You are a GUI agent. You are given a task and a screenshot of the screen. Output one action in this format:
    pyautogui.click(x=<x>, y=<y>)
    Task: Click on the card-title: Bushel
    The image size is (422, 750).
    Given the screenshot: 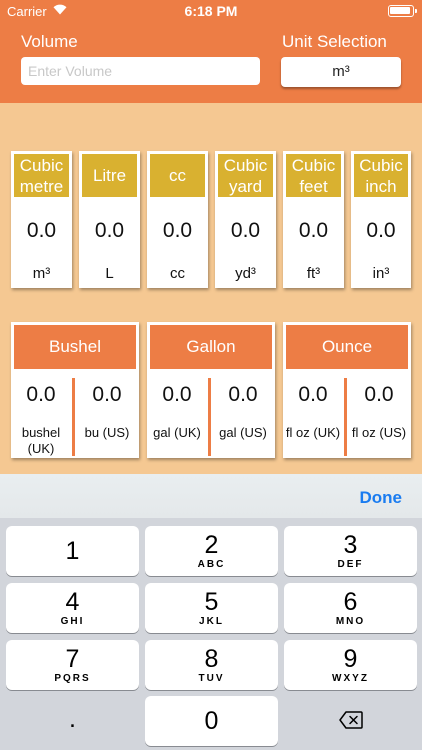 What is the action you would take?
    pyautogui.click(x=75, y=347)
    